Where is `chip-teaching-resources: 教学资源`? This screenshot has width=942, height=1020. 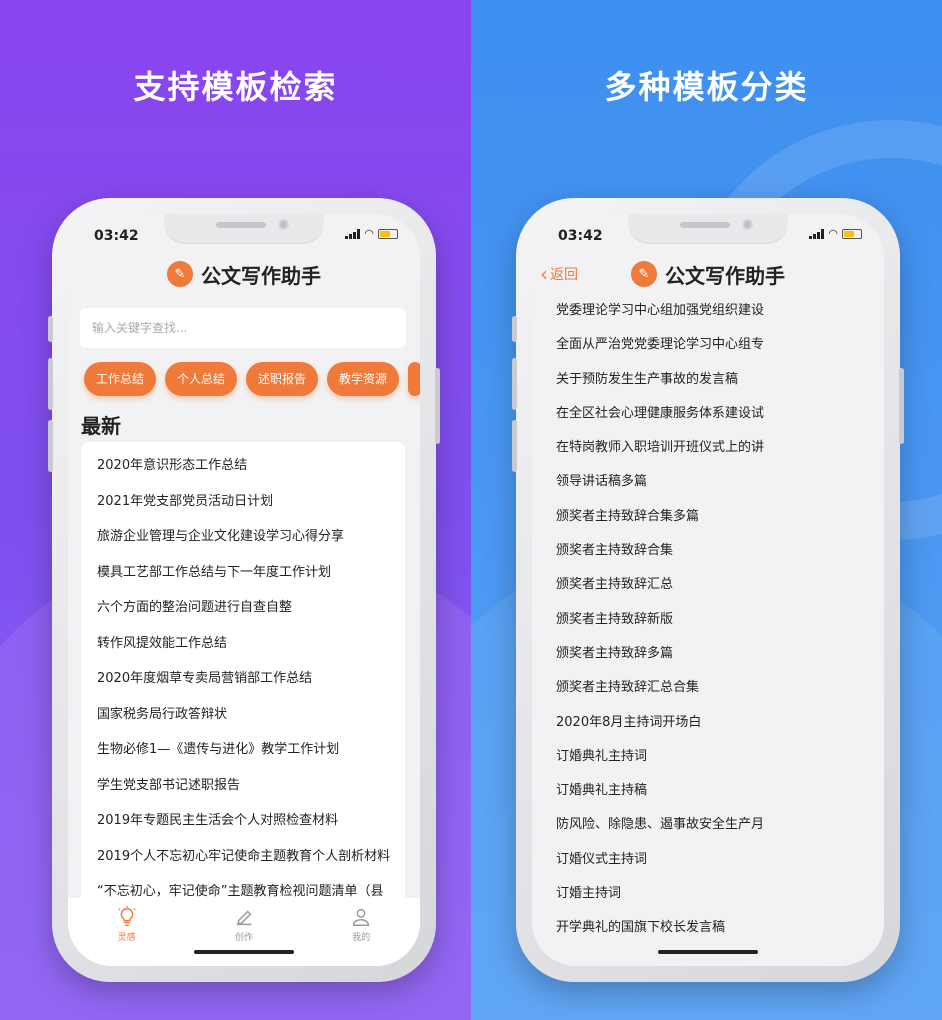
chip-teaching-resources: 教学资源 is located at coordinates (363, 379).